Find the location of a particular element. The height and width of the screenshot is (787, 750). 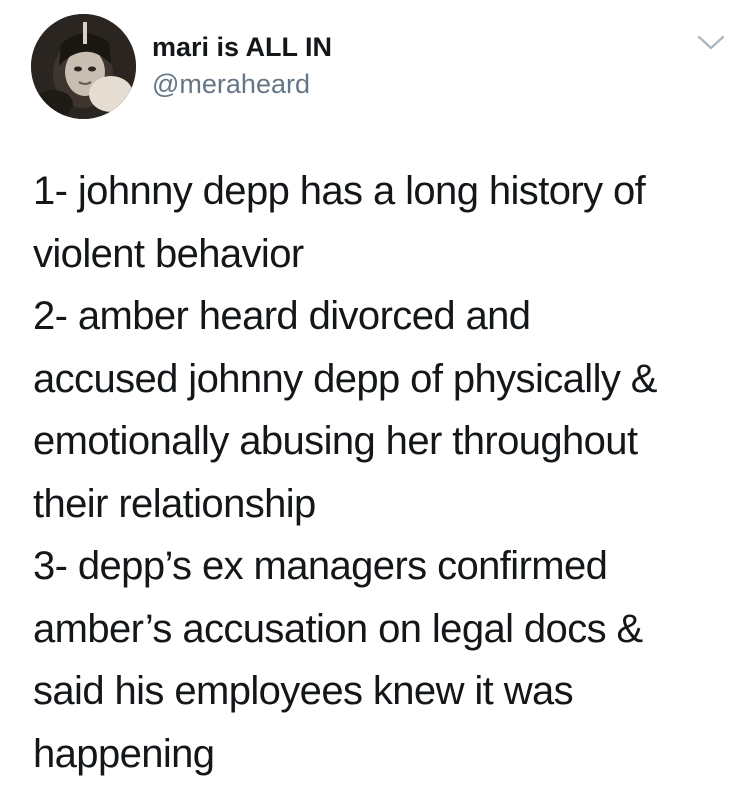

profile-photo-icon is located at coordinates (83, 66).